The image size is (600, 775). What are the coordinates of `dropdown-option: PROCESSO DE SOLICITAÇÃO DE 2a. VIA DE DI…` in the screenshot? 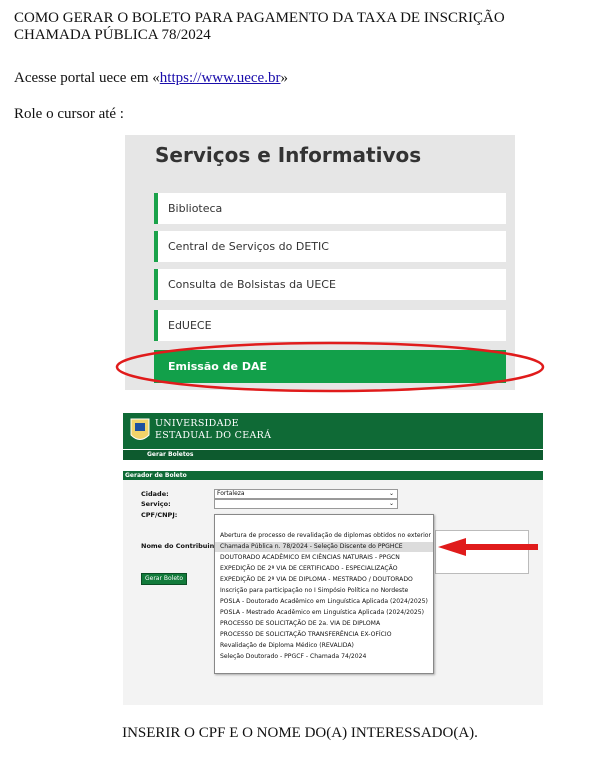 It's located at (324, 624).